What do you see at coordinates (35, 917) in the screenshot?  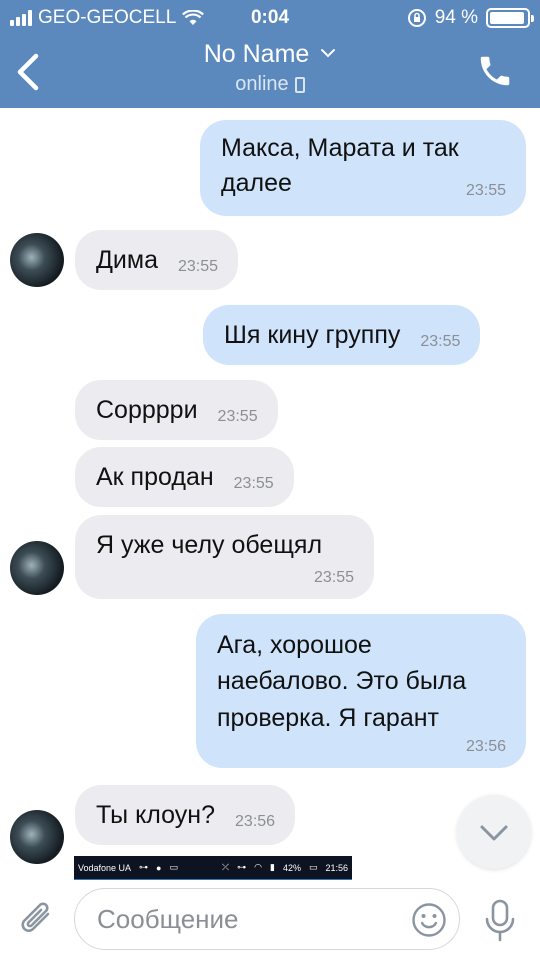 I see `paperclip-icon` at bounding box center [35, 917].